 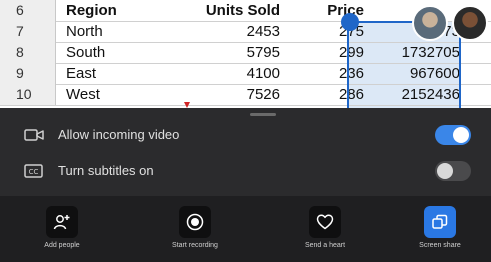 I want to click on selection-handle, so click(x=350, y=22).